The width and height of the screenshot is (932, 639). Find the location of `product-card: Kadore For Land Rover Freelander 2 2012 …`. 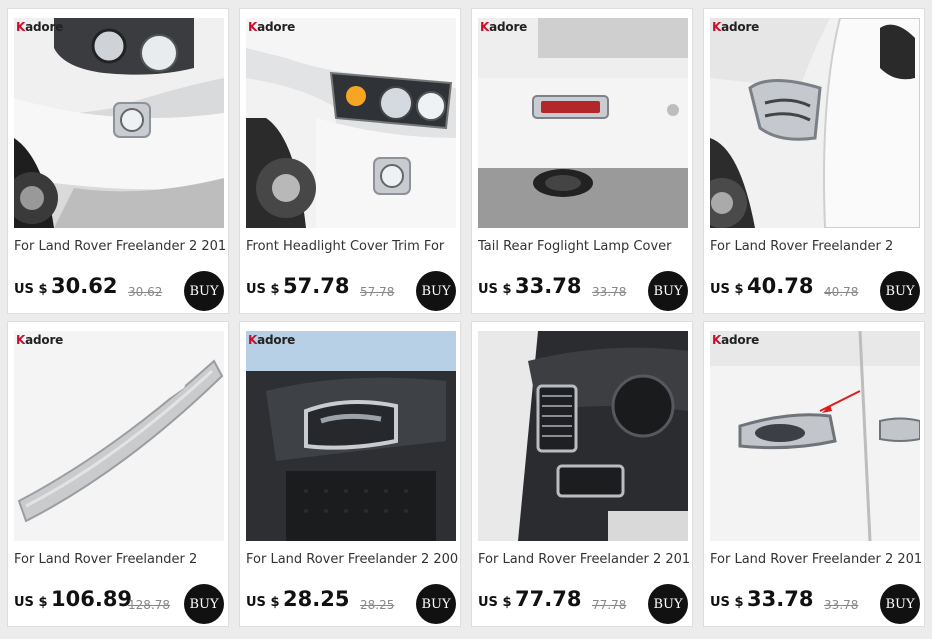

product-card: Kadore For Land Rover Freelander 2 2012 … is located at coordinates (118, 161).